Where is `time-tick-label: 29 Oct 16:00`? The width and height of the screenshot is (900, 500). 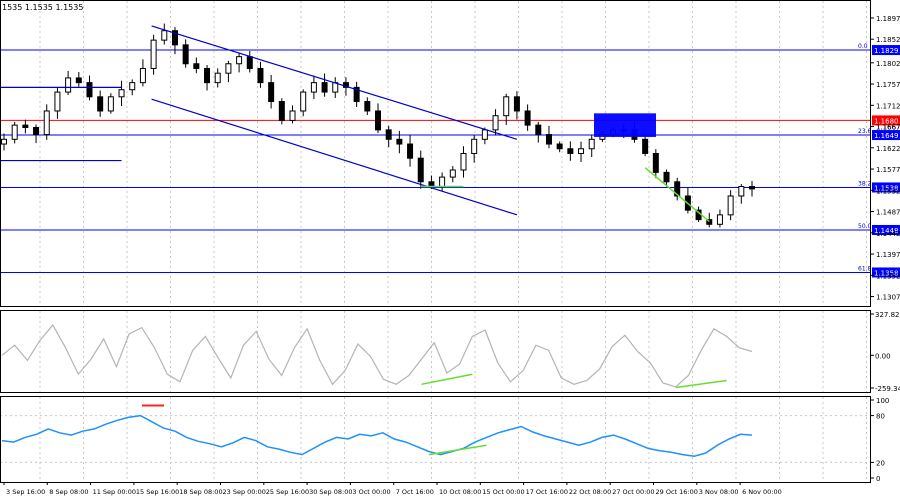
time-tick-label: 29 Oct 16:00 is located at coordinates (677, 492).